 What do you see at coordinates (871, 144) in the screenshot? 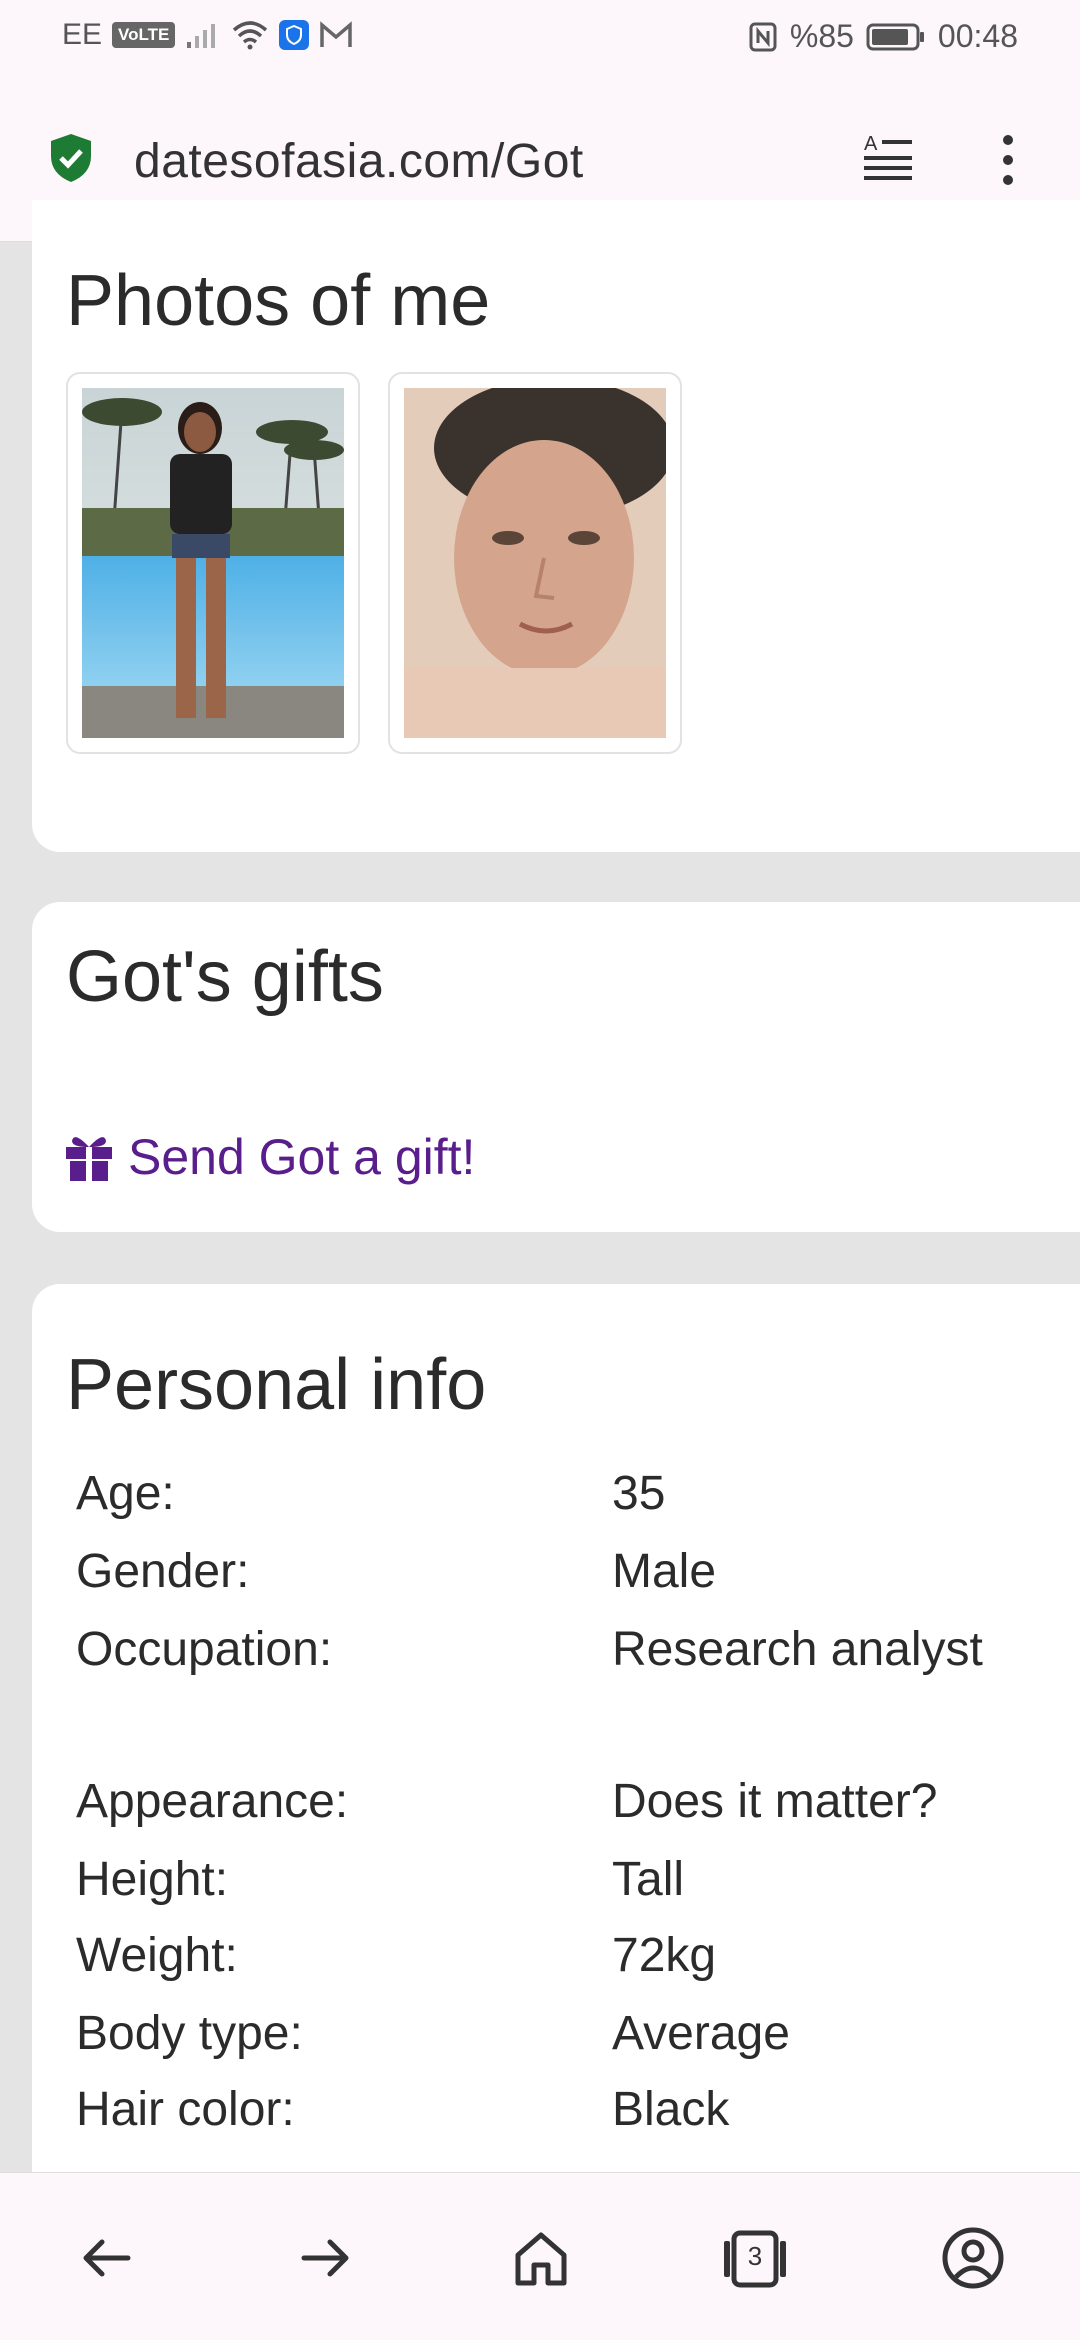
I see `svg-text: A` at bounding box center [871, 144].